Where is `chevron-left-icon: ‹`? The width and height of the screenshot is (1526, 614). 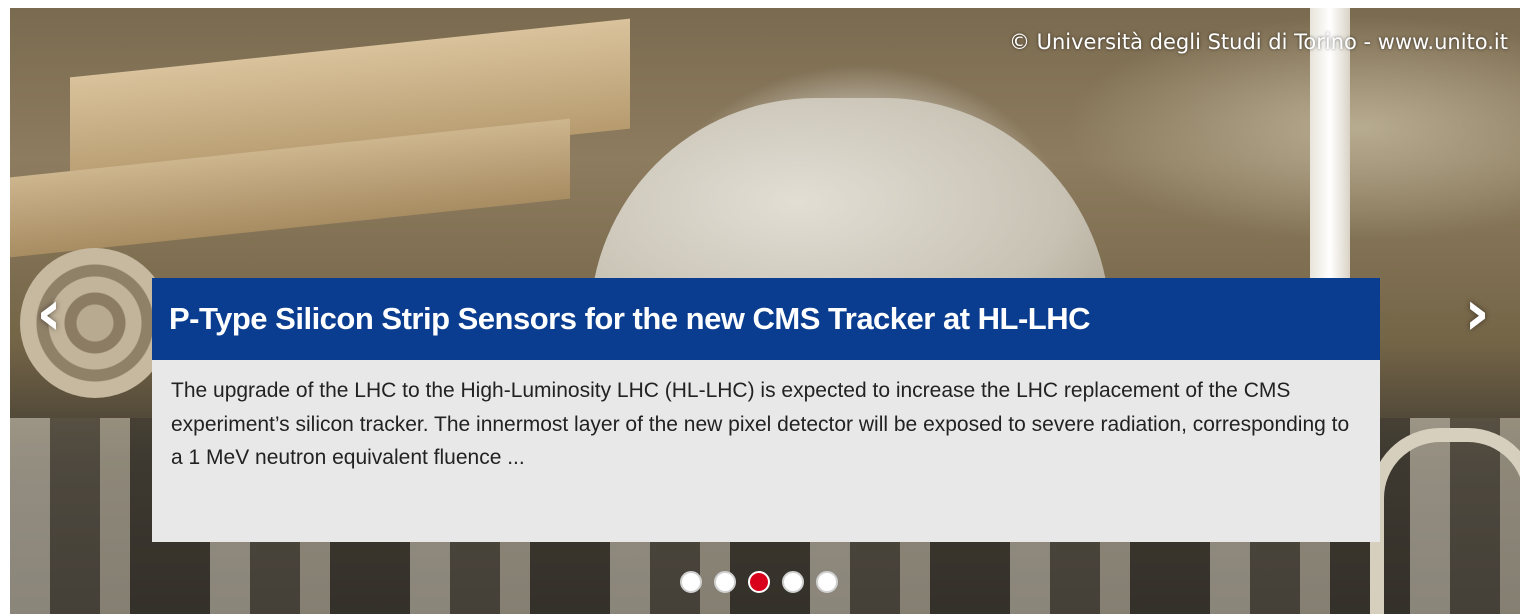
chevron-left-icon: ‹ is located at coordinates (49, 312).